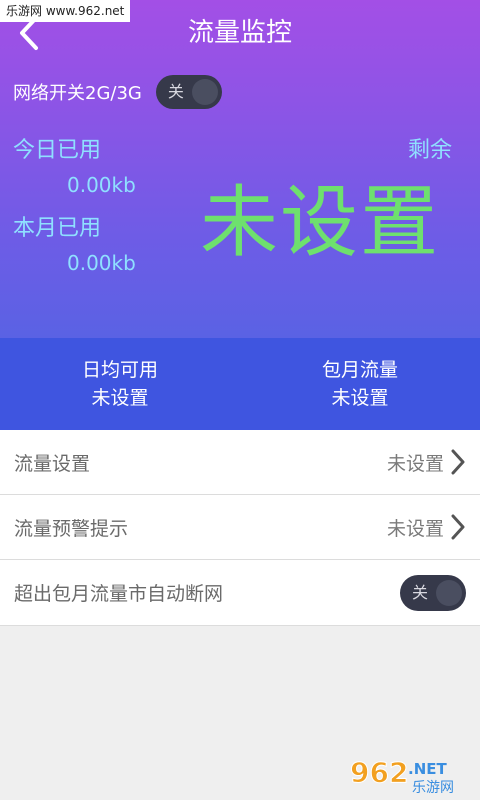 Image resolution: width=480 pixels, height=800 pixels. I want to click on month-used-label: 本月已用, so click(57, 228).